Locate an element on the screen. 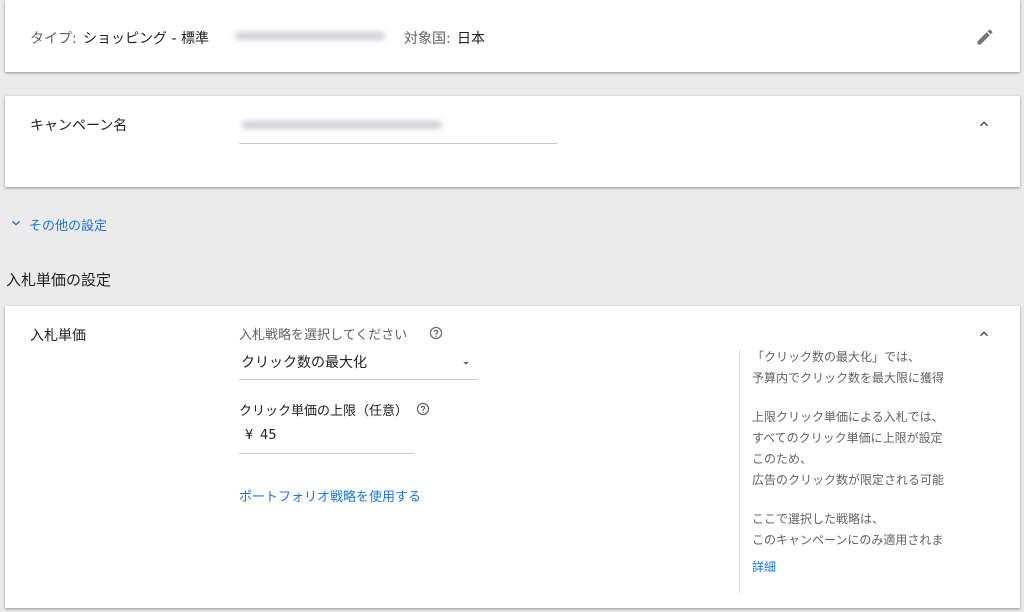 The height and width of the screenshot is (612, 1024). help-text: すべてのクリック単価に上限が設定 is located at coordinates (847, 438).